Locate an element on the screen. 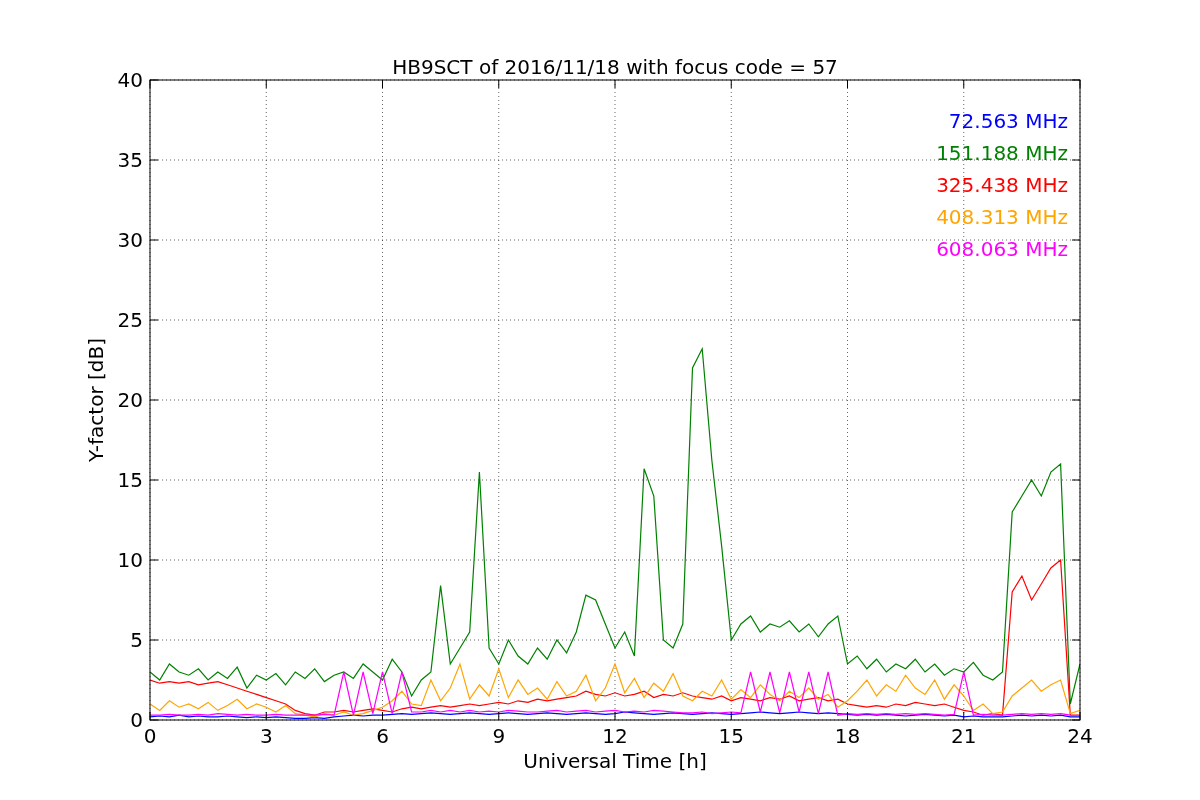 Image resolution: width=1200 pixels, height=800 pixels. x-tick-label: 18 is located at coordinates (847, 736).